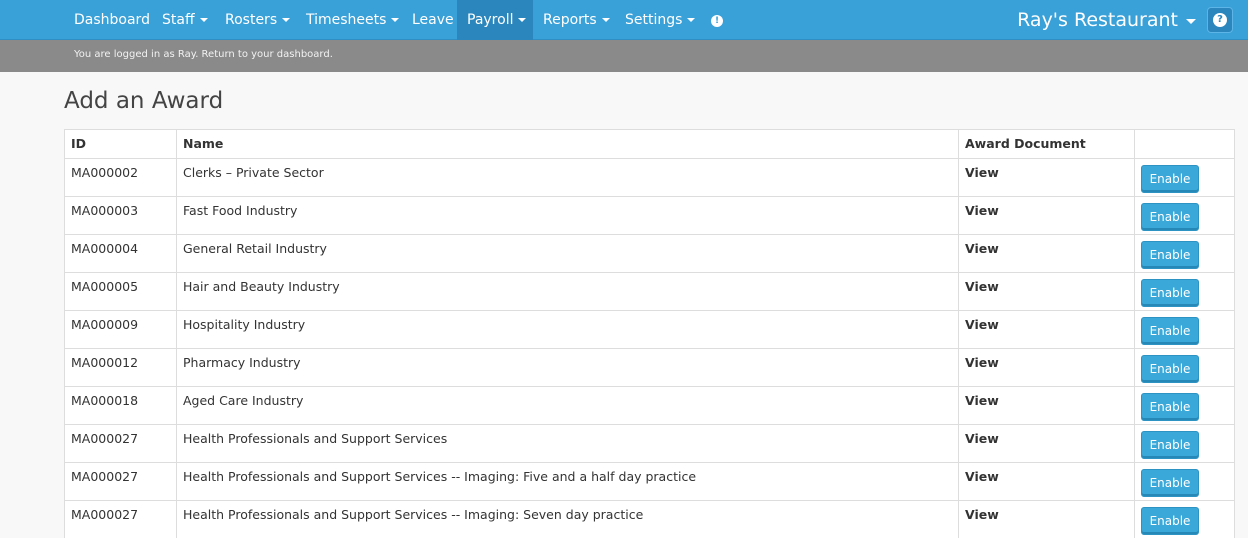 The width and height of the screenshot is (1248, 538). Describe the element at coordinates (120, 215) in the screenshot. I see `award-id: MA000003` at that location.